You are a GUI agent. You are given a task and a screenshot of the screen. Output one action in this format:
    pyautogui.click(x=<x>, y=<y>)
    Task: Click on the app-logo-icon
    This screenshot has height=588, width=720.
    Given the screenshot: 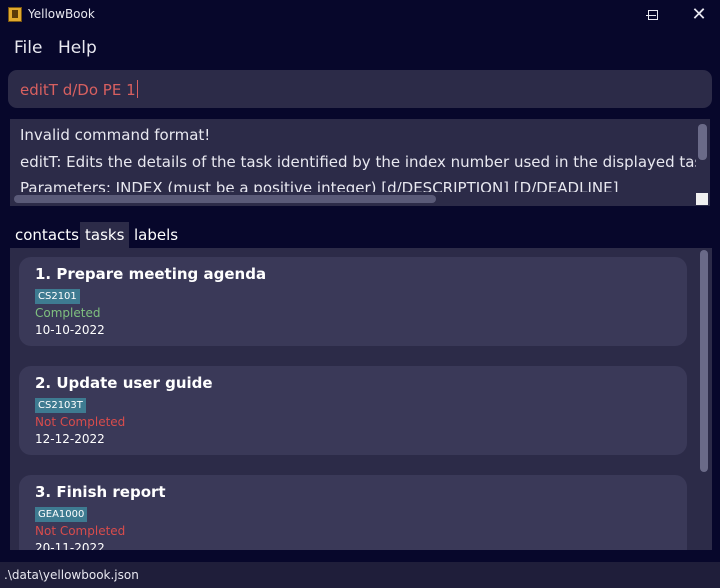 What is the action you would take?
    pyautogui.click(x=15, y=14)
    